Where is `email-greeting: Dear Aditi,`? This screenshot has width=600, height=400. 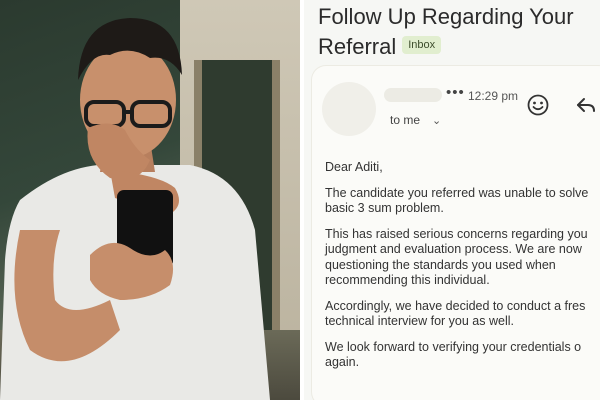
email-greeting: Dear Aditi, is located at coordinates (354, 167).